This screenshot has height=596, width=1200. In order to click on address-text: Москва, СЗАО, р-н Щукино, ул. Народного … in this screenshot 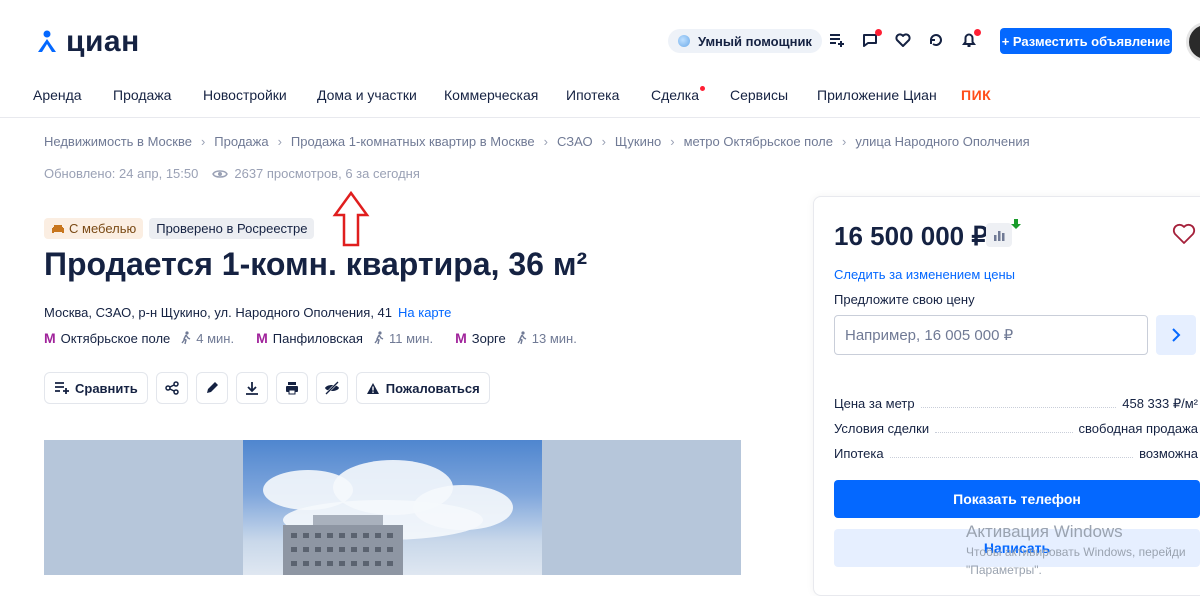, I will do `click(218, 312)`.